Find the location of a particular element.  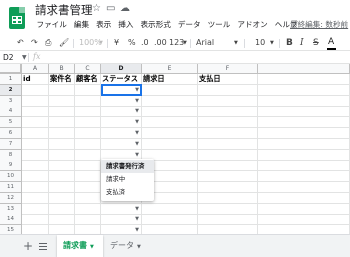

cell-f11 is located at coordinates (228, 187).